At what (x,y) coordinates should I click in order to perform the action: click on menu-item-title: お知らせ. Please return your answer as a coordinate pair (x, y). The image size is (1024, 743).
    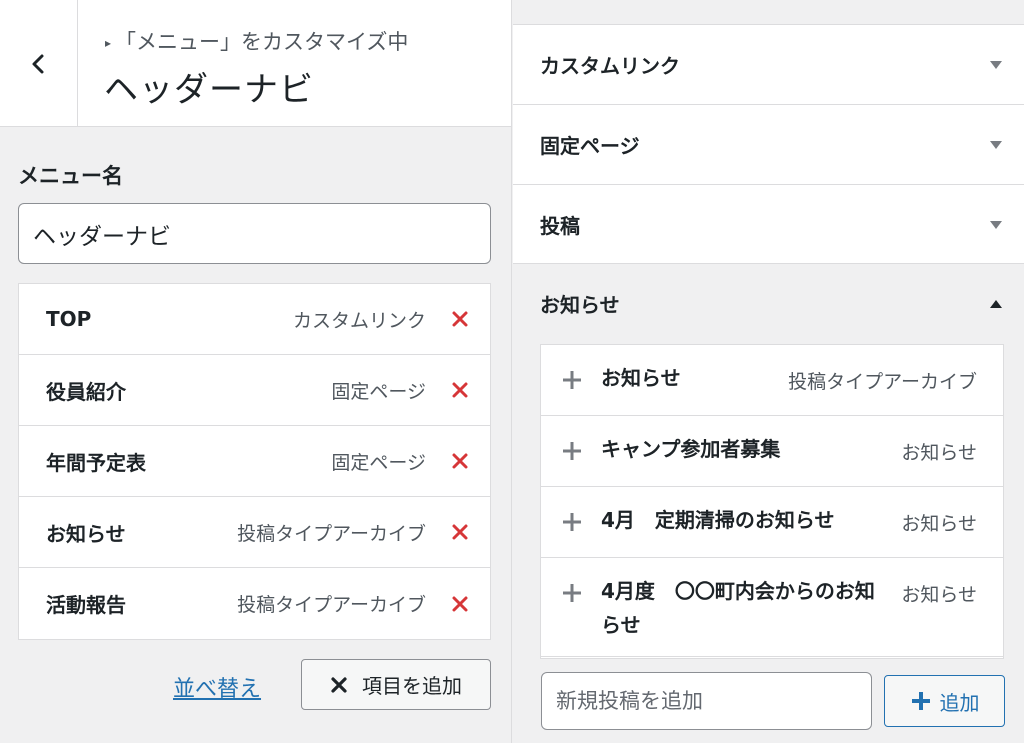
    Looking at the image, I should click on (86, 533).